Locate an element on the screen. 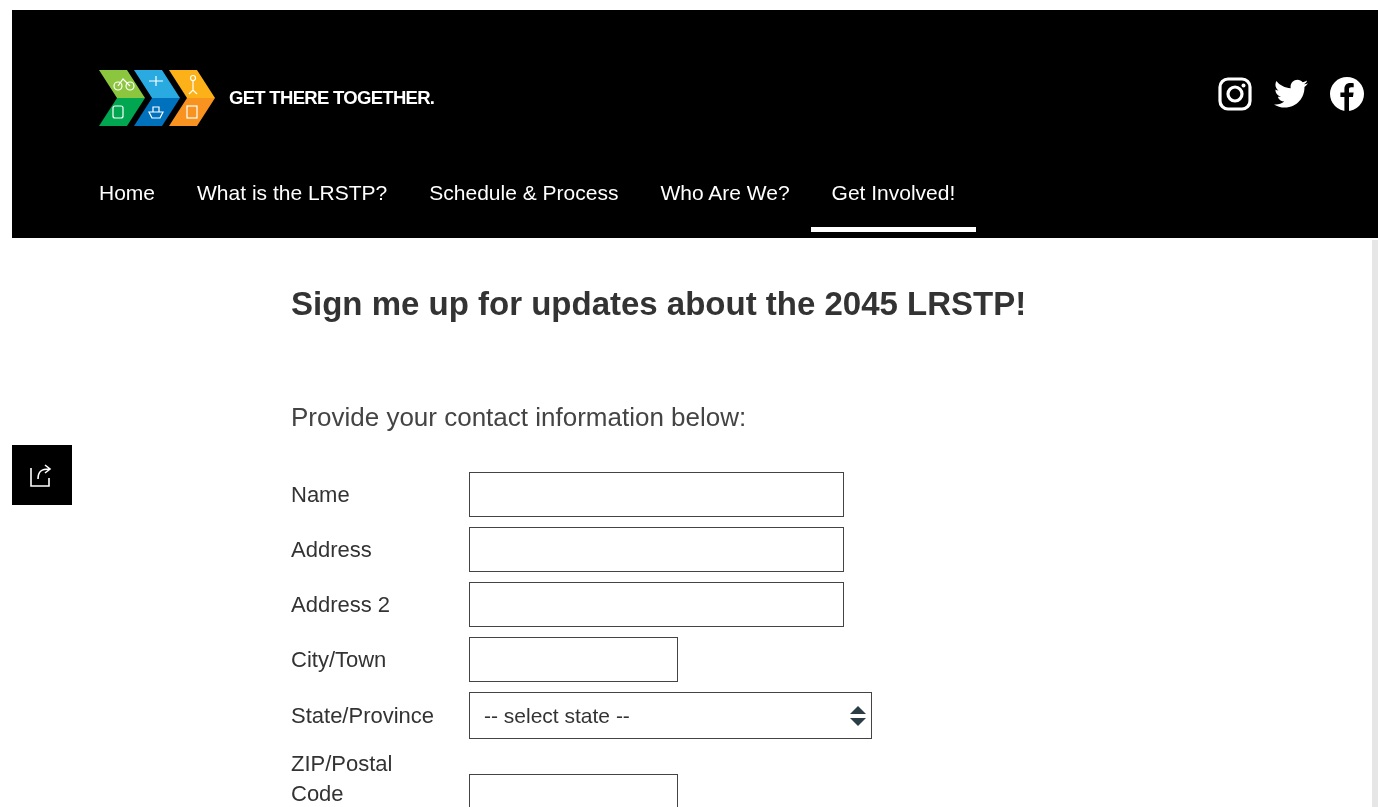 Image resolution: width=1378 pixels, height=807 pixels. nav-link: Home is located at coordinates (127, 205).